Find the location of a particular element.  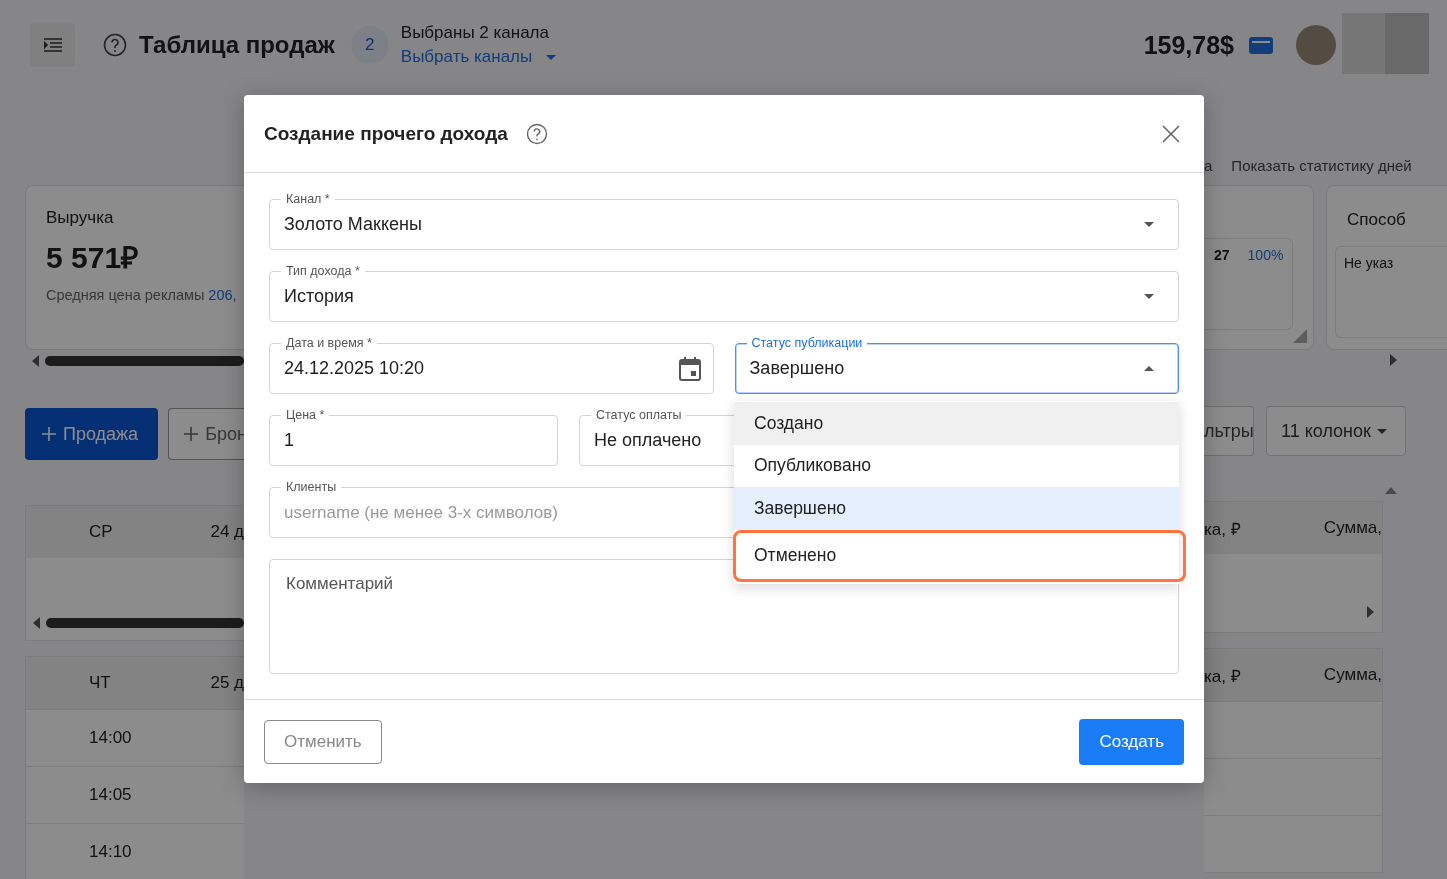

scroll-up-icon is located at coordinates (1391, 490).